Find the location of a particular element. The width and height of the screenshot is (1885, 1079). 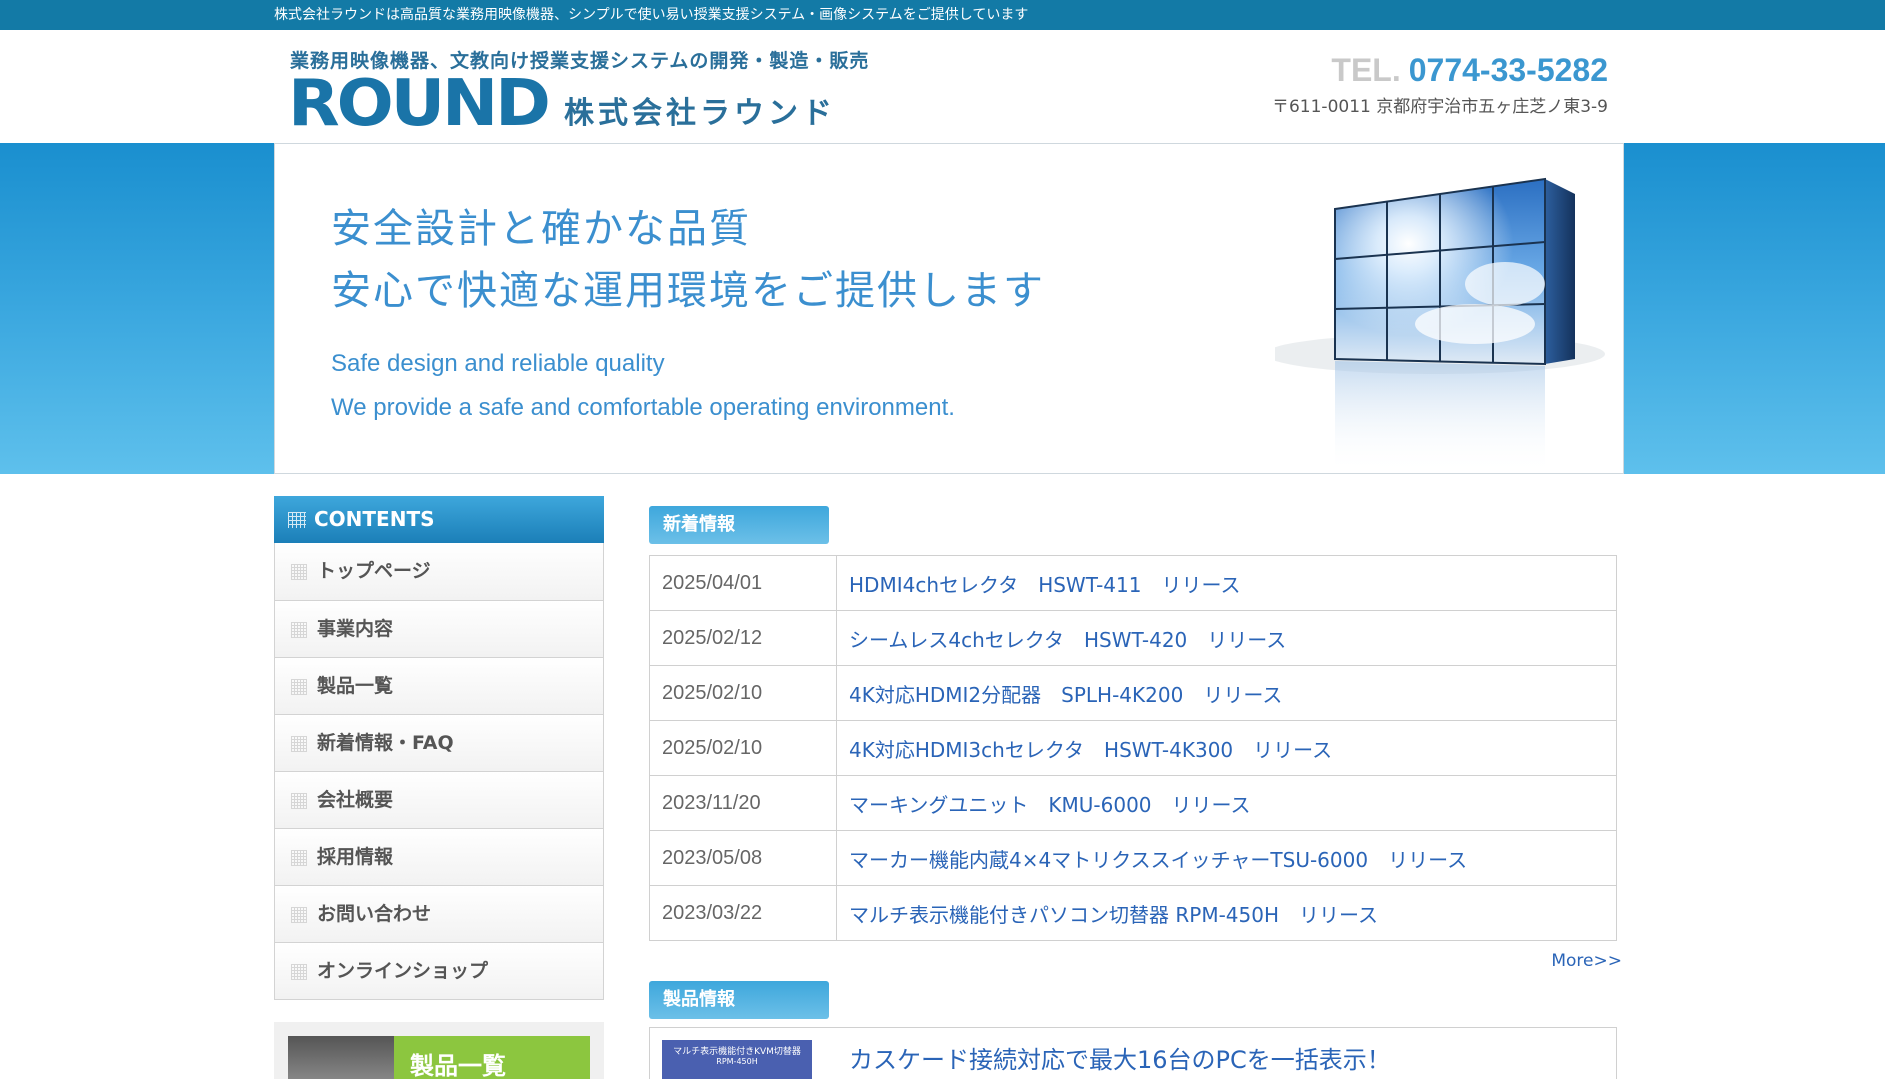

news-heading: 新着情報 is located at coordinates (739, 525).